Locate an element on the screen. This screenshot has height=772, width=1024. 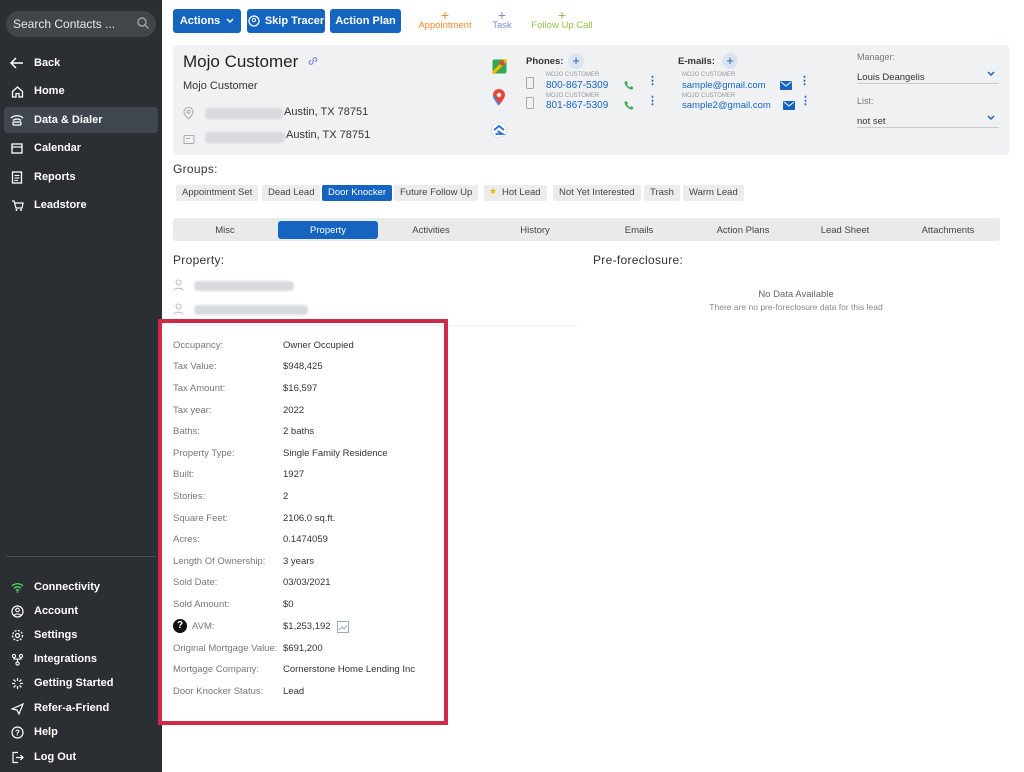
manager-select: Louis Deangelis is located at coordinates (928, 75).